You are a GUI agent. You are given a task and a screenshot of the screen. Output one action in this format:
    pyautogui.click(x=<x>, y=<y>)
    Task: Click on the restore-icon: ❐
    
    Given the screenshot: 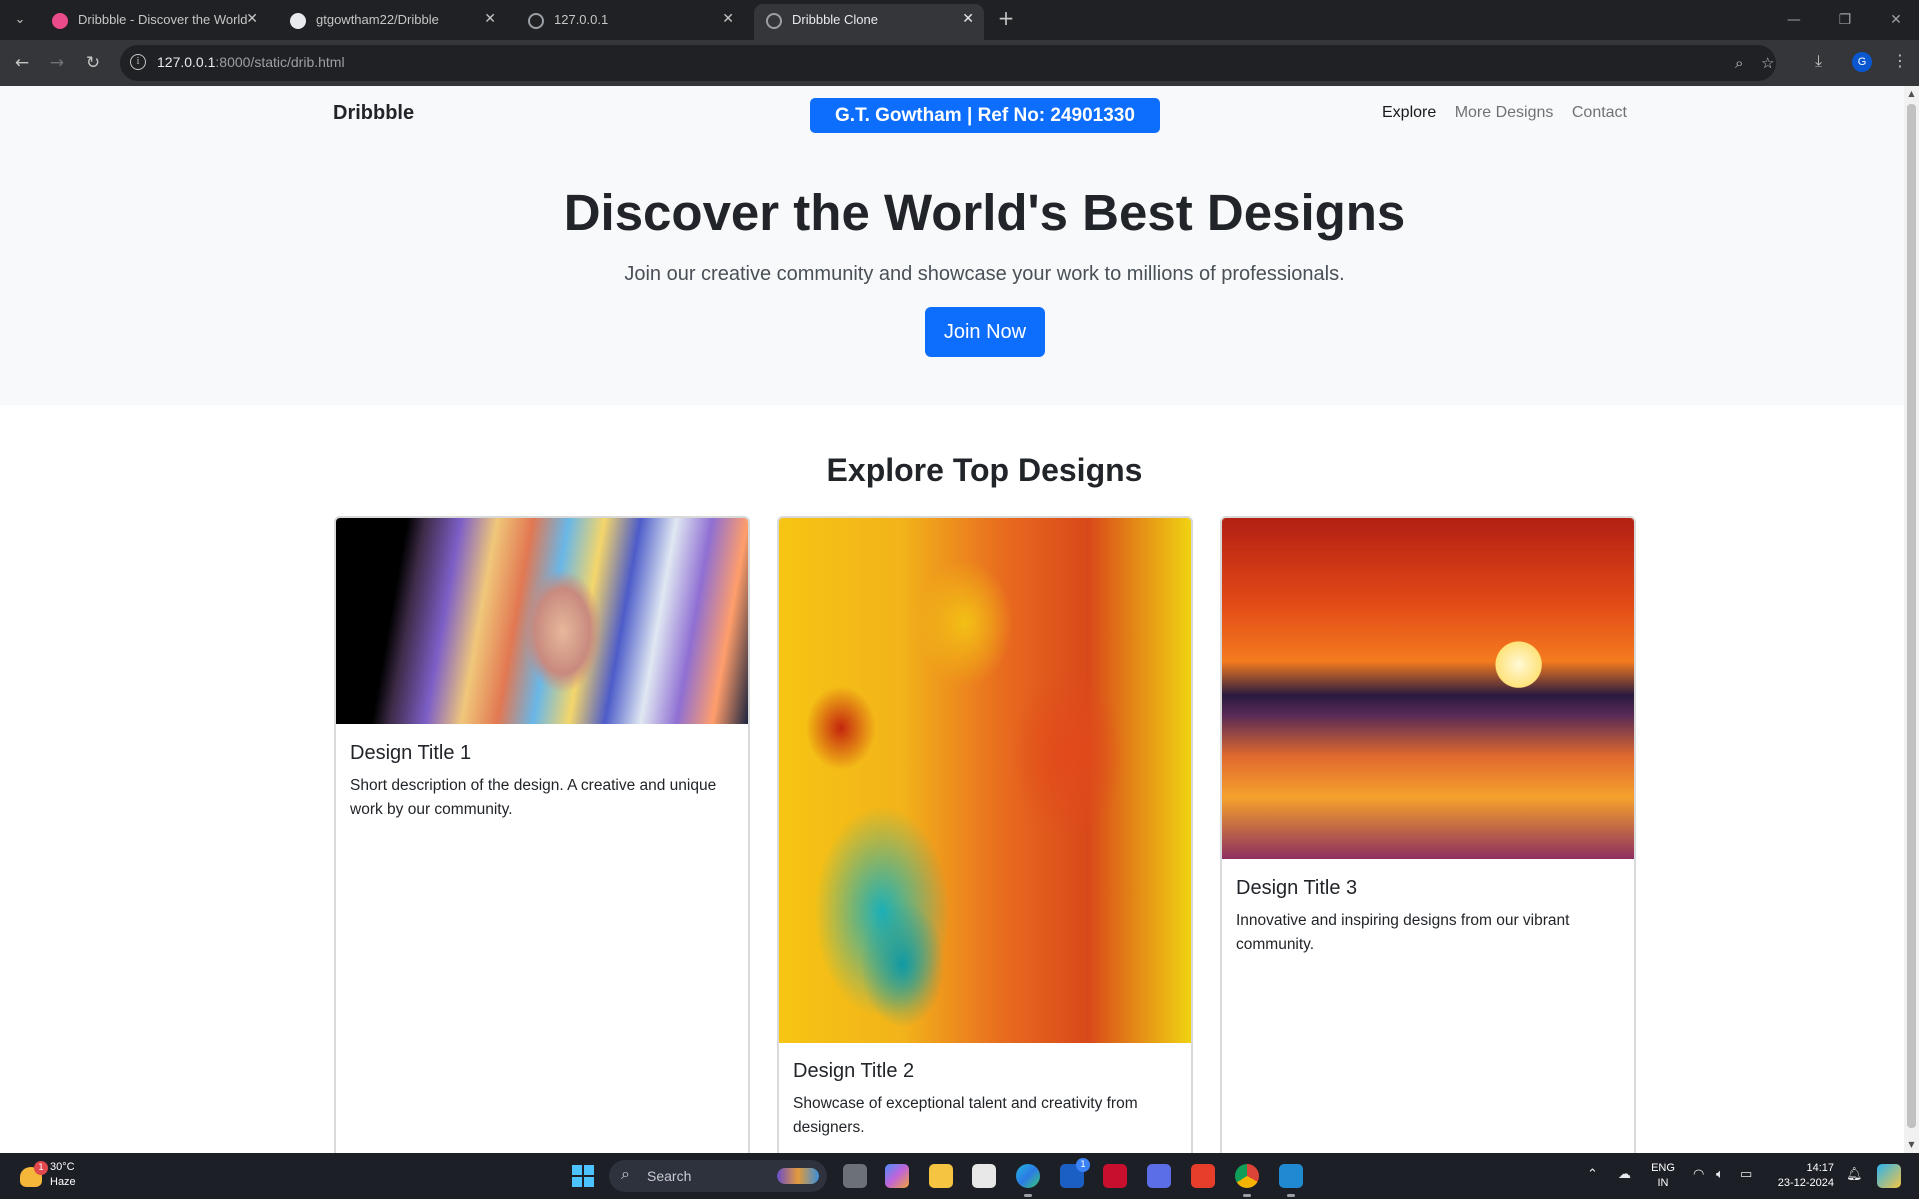 What is the action you would take?
    pyautogui.click(x=1845, y=20)
    